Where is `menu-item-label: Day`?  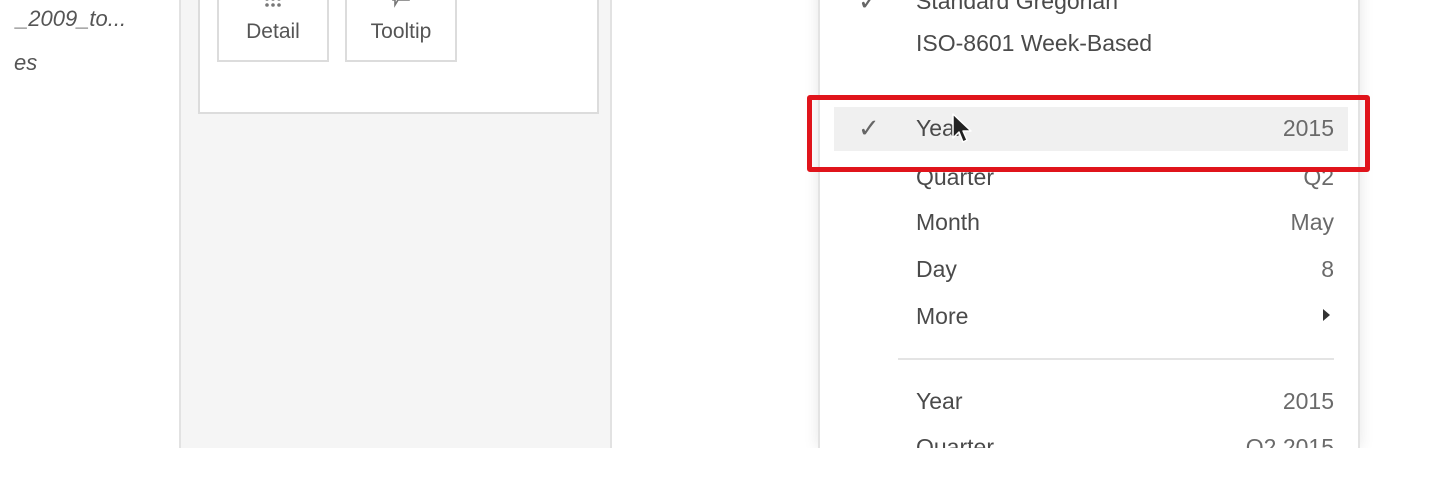
menu-item-label: Day is located at coordinates (936, 269).